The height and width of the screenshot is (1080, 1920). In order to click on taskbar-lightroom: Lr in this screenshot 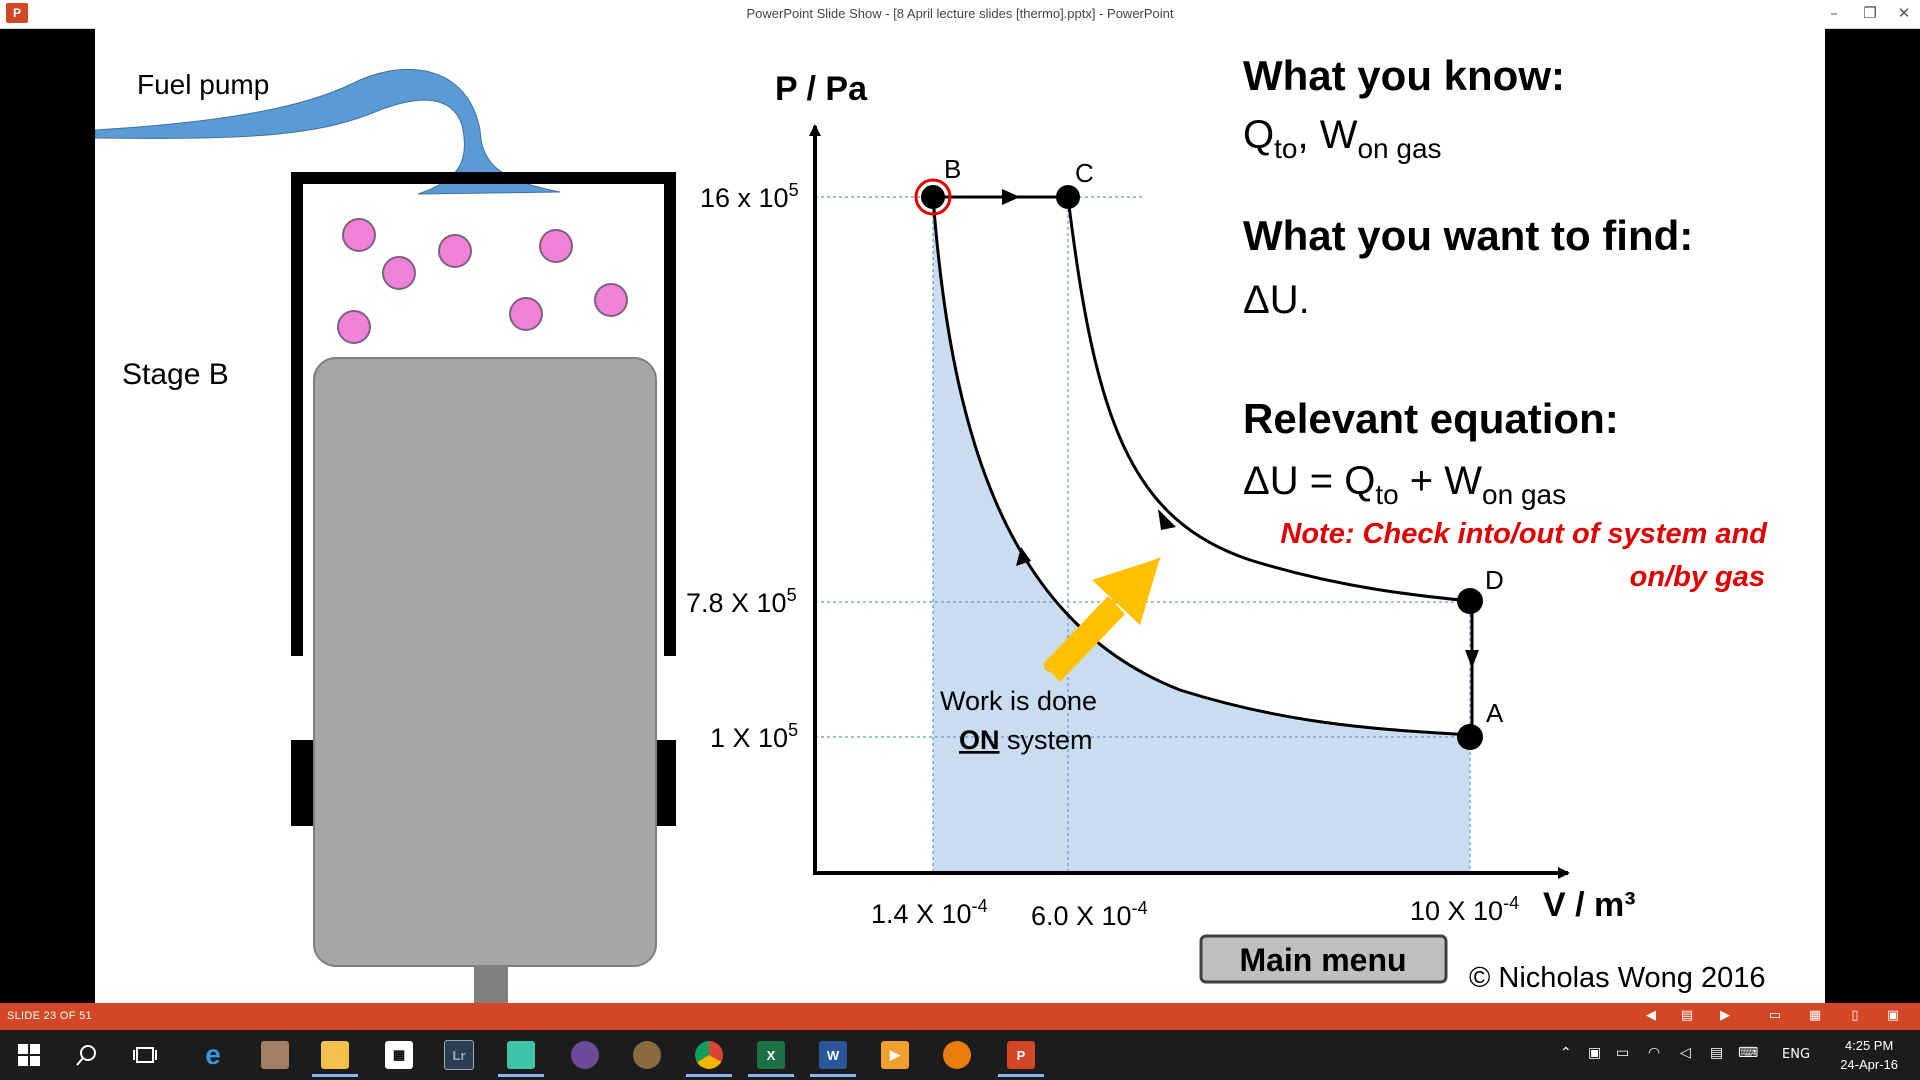, I will do `click(459, 1055)`.